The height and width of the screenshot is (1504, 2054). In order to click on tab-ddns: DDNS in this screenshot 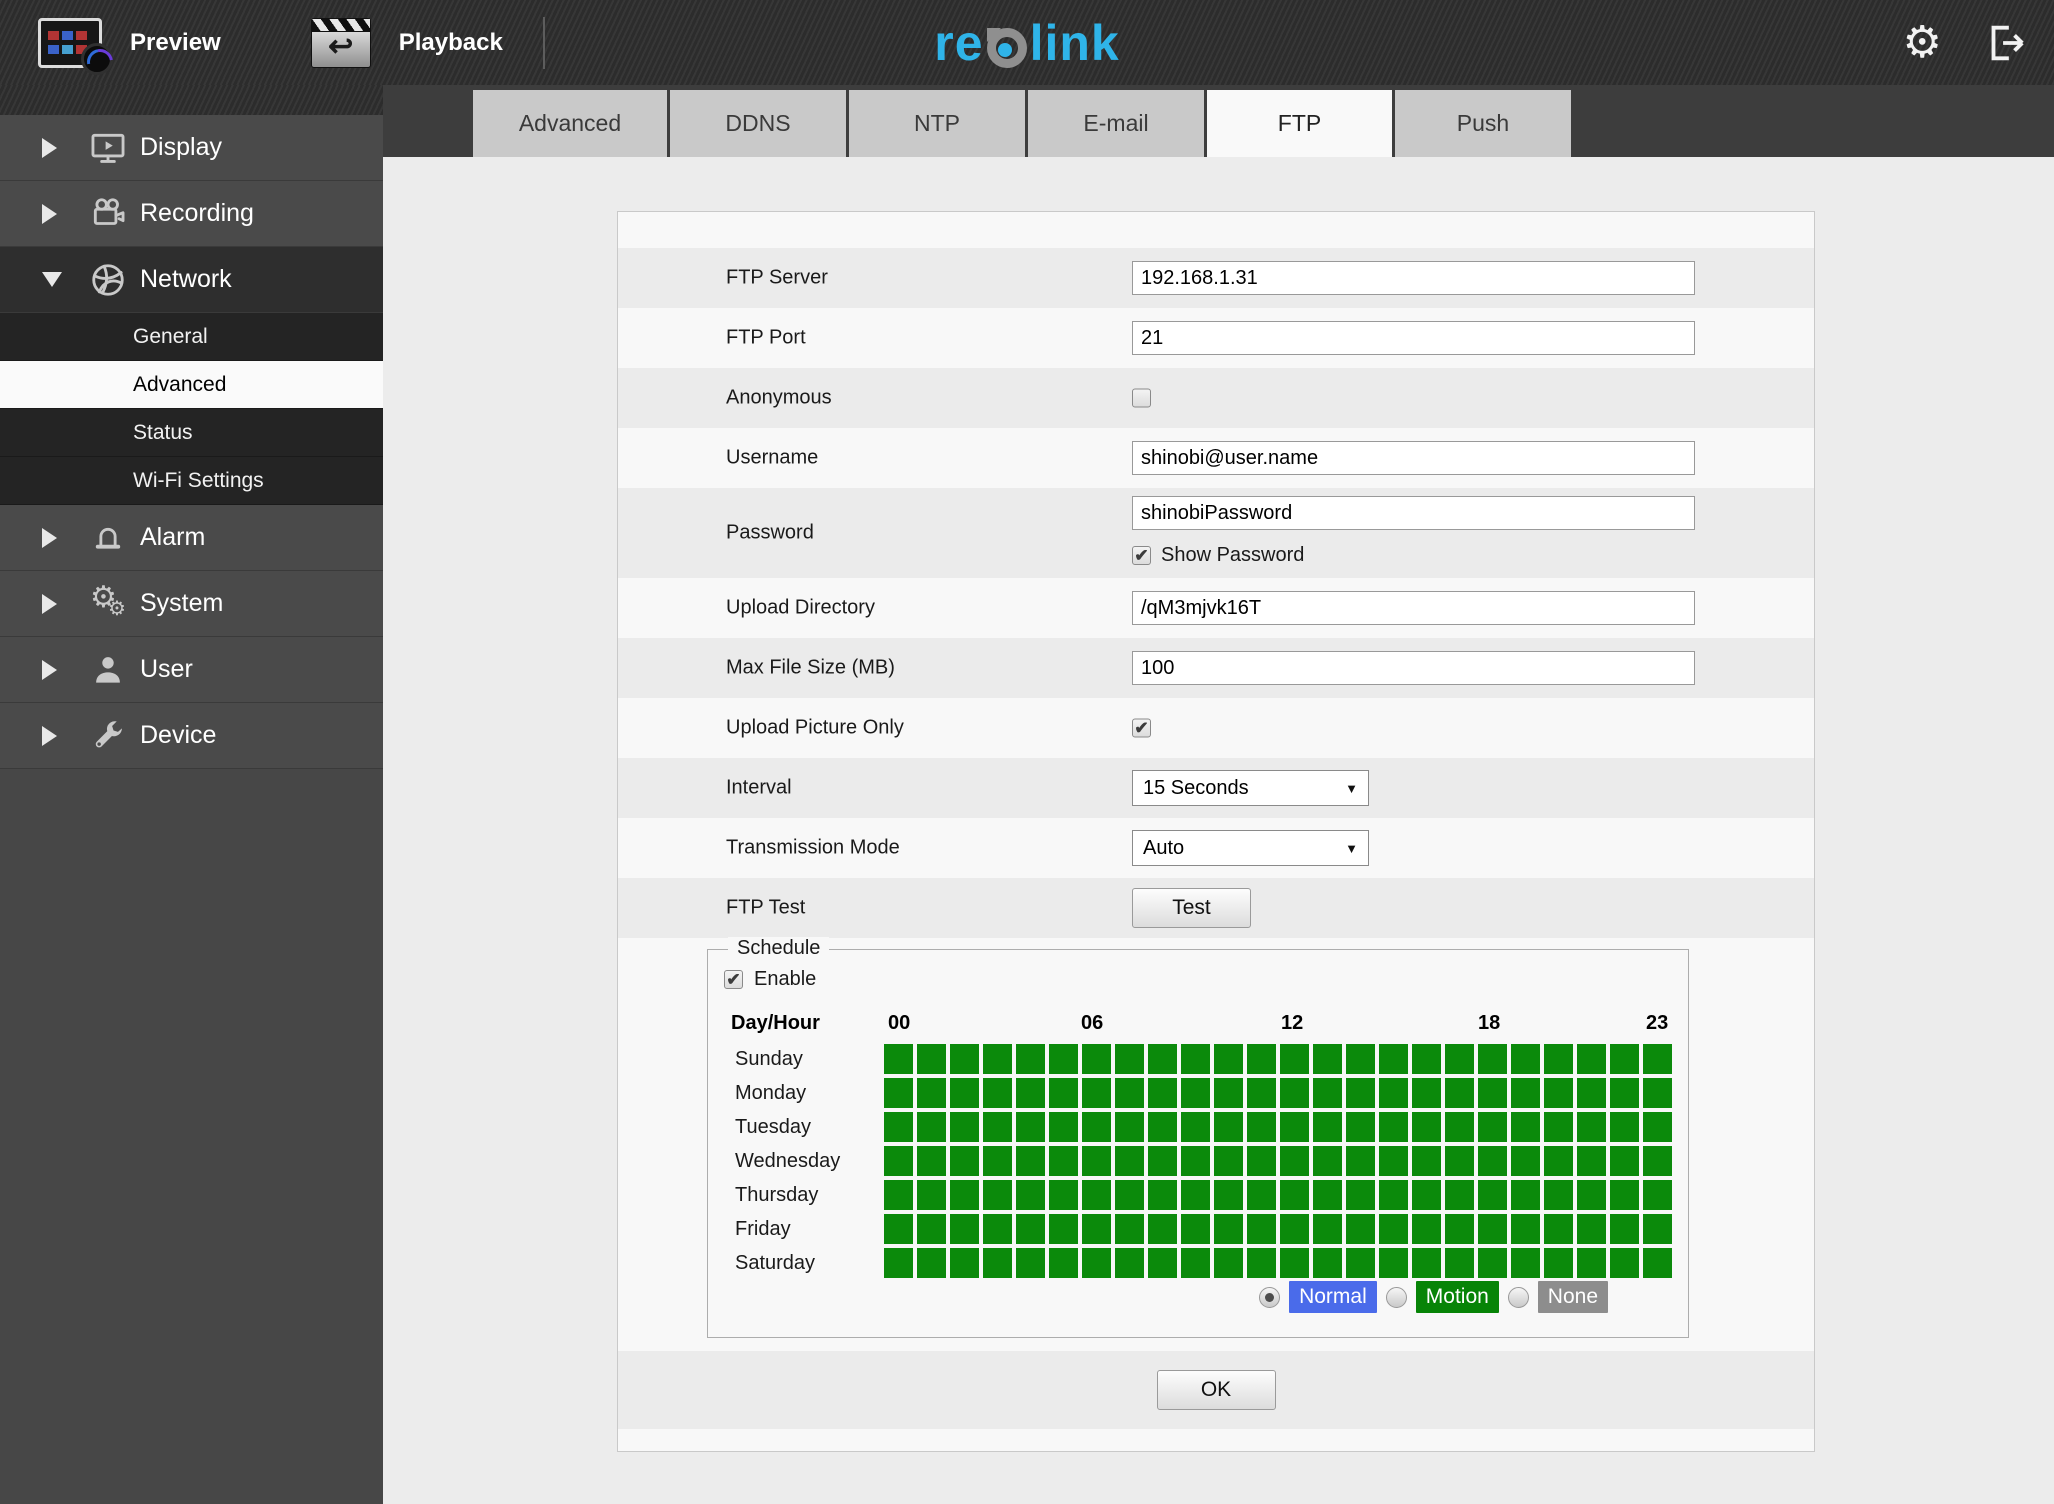, I will do `click(758, 123)`.